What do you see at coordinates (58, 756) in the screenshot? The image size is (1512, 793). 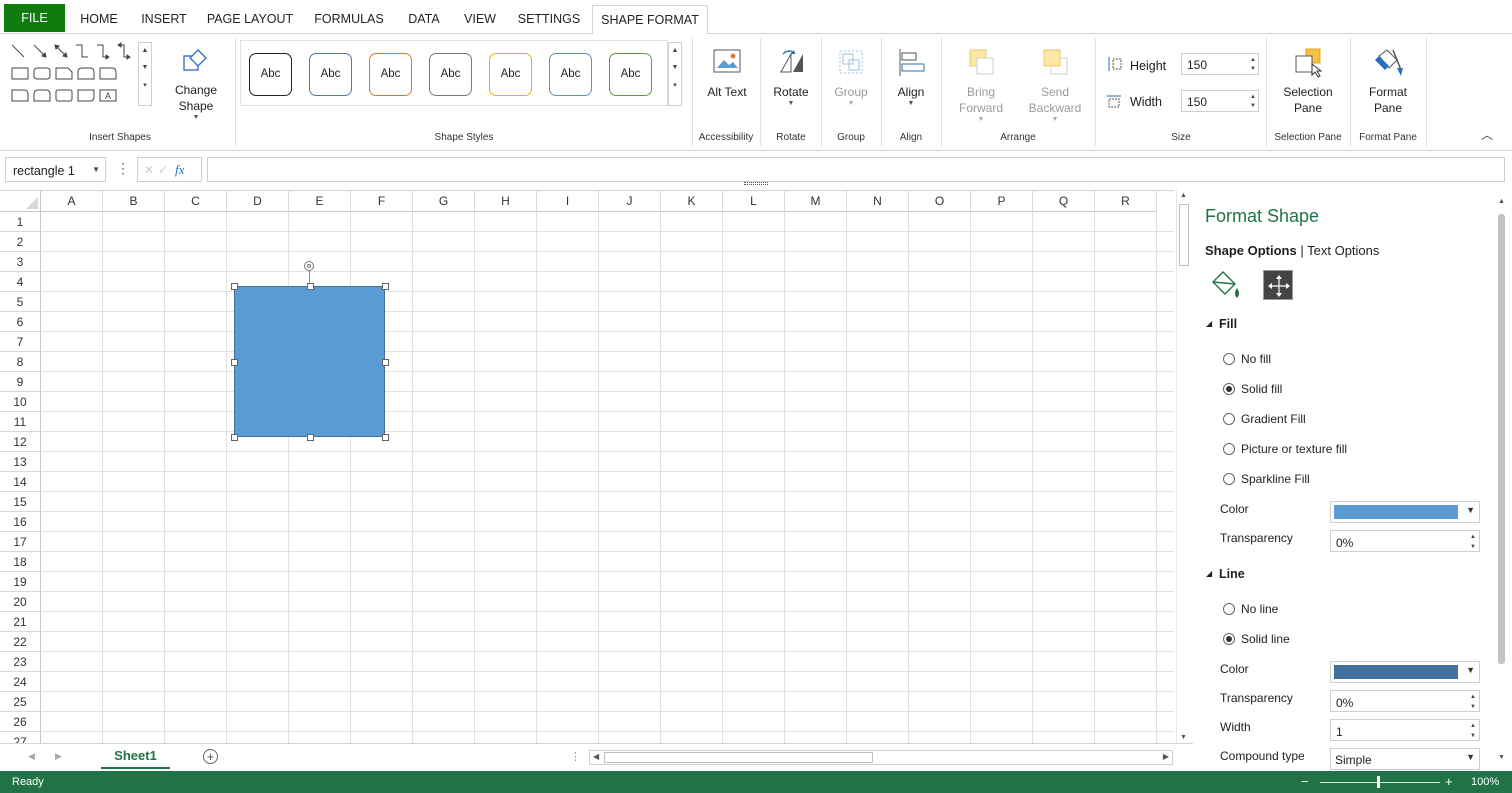 I see `next-sheet-icon: ▶` at bounding box center [58, 756].